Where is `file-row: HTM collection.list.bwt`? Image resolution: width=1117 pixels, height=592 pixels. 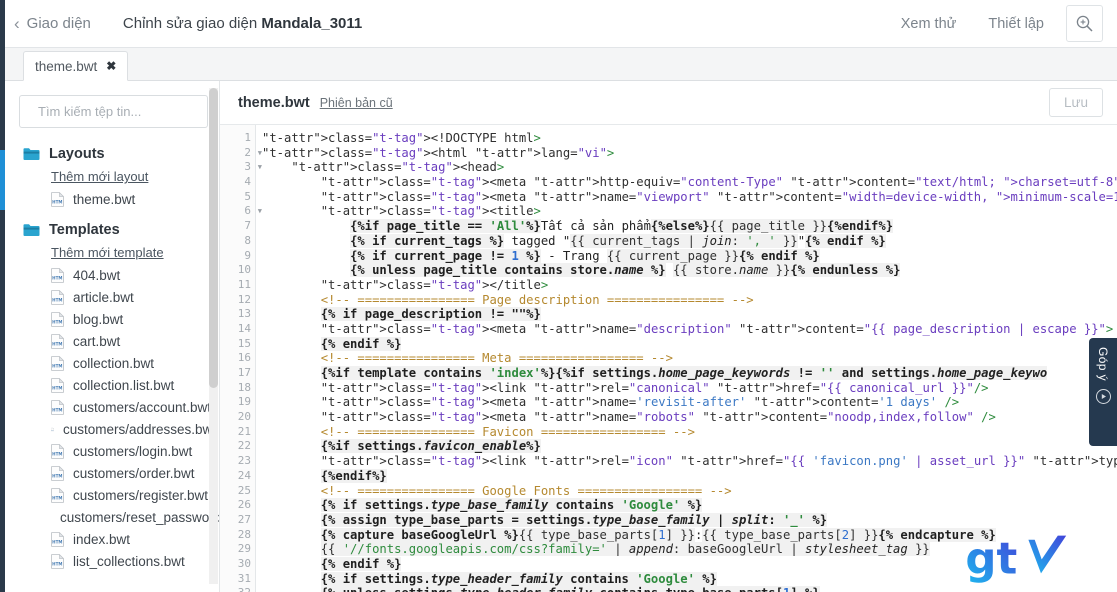
file-row: HTM collection.list.bwt is located at coordinates (113, 385).